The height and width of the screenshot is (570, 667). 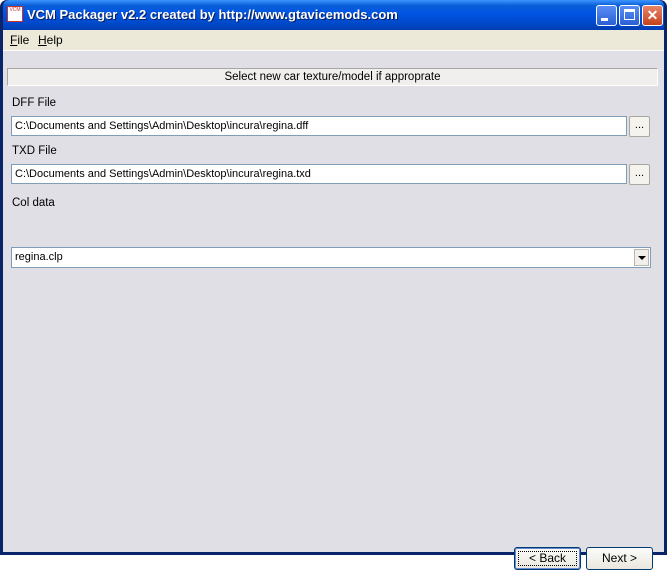 I want to click on next-button-label: Next >, so click(x=619, y=558).